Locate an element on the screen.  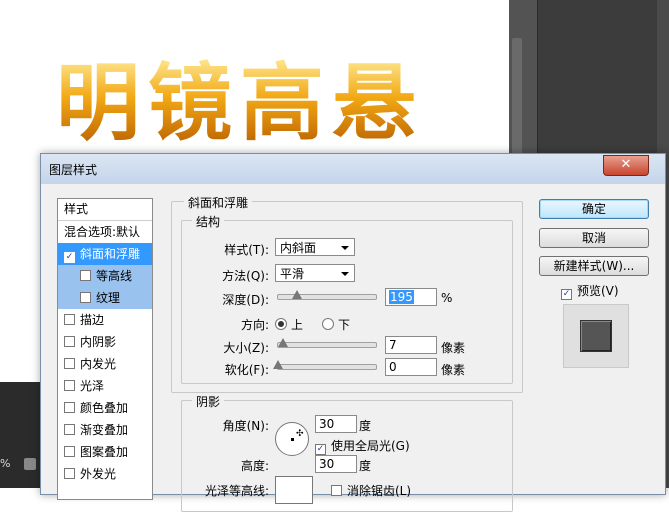
depth-unit: % is located at coordinates (447, 298).